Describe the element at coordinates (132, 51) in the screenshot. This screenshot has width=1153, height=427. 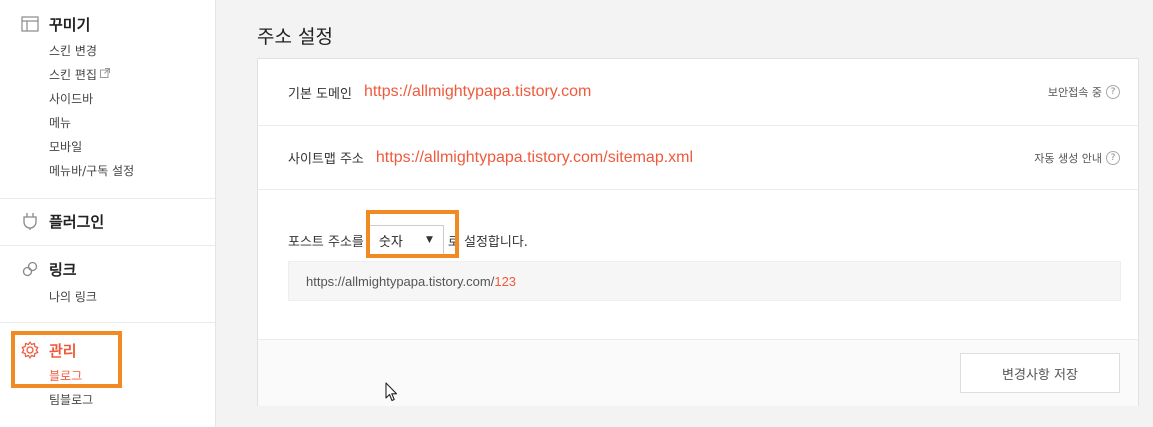
I see `sidebar-item-skin-change: 스킨 변경` at that location.